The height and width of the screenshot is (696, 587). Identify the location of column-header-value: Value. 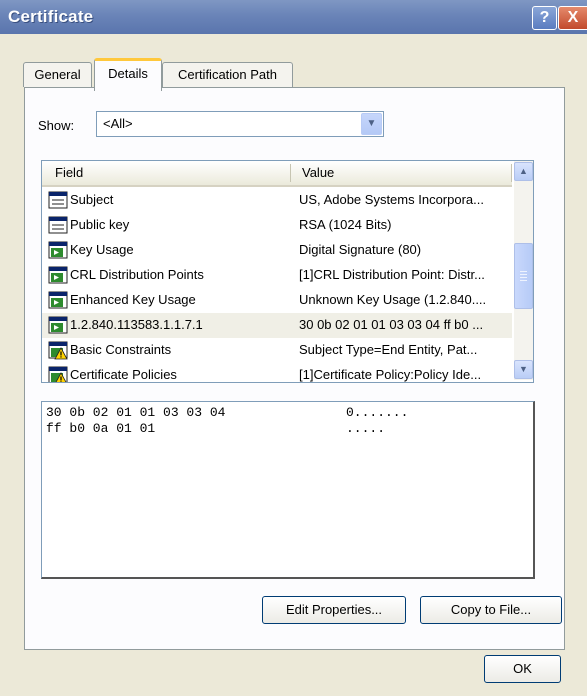
(318, 173).